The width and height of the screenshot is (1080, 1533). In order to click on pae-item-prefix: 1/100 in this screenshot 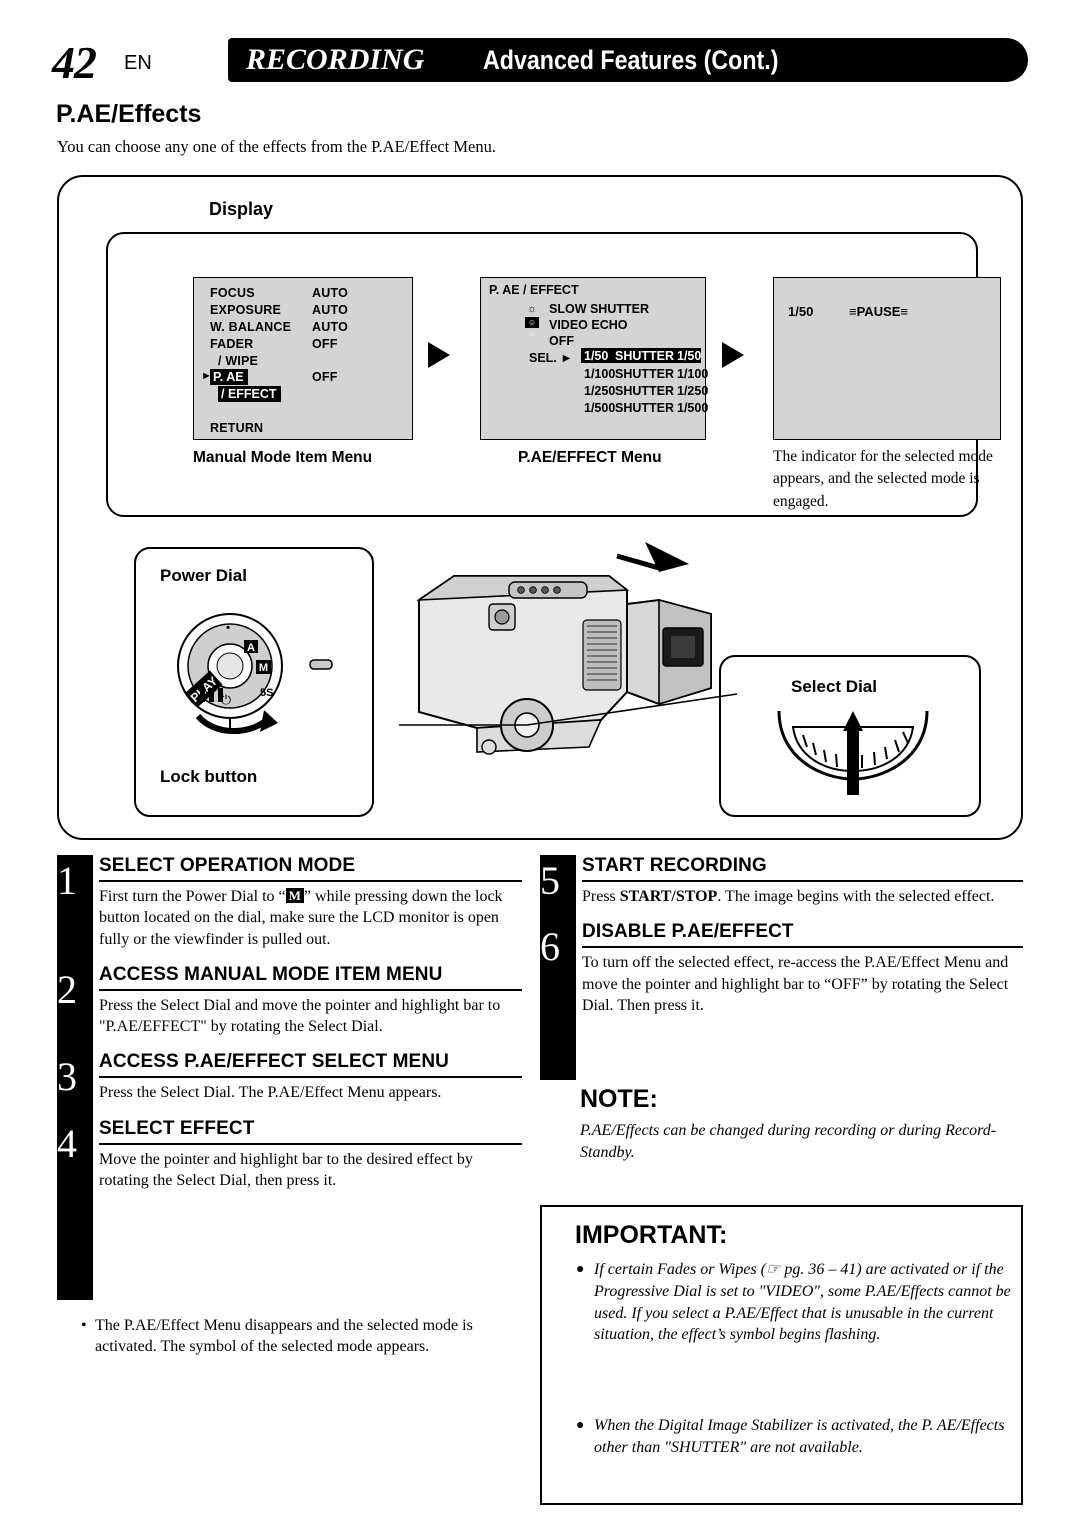, I will do `click(600, 374)`.